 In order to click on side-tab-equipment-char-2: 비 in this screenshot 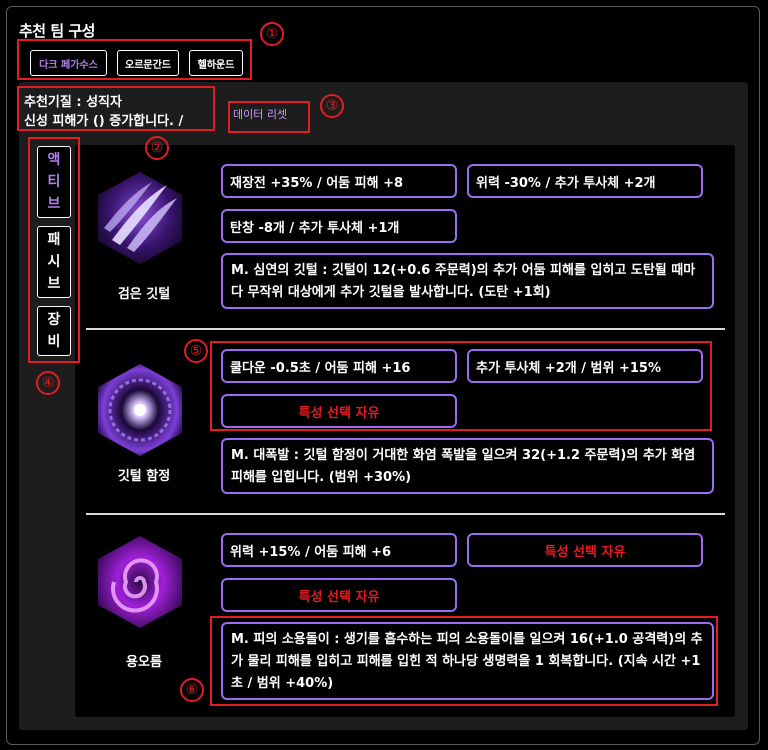, I will do `click(54, 342)`.